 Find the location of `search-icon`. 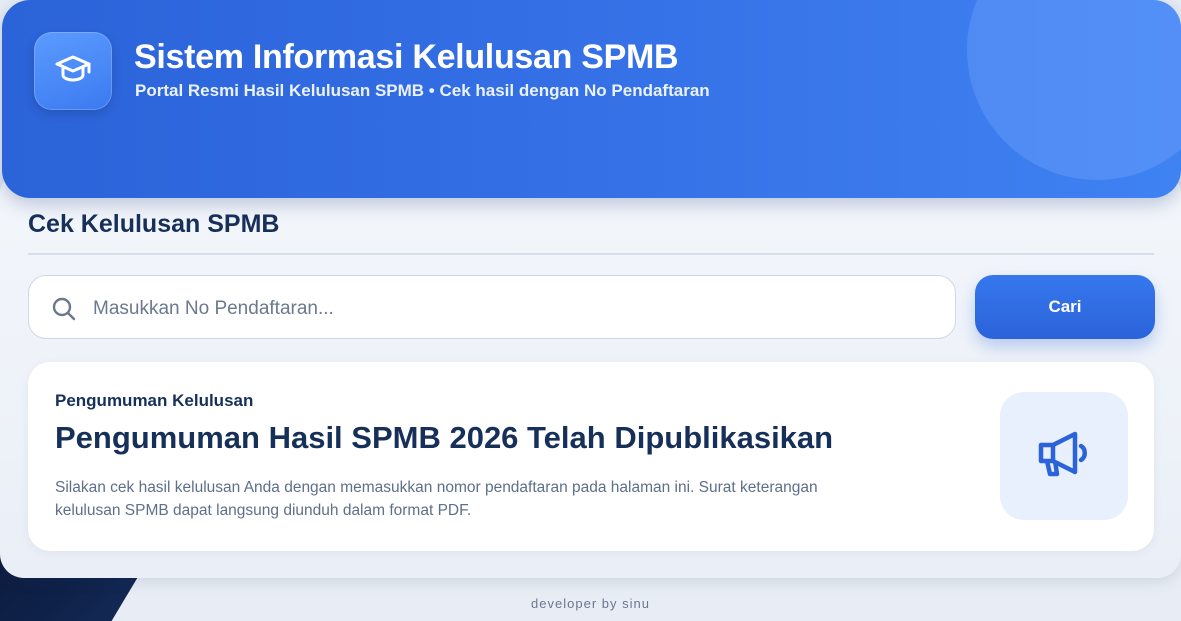

search-icon is located at coordinates (64, 309).